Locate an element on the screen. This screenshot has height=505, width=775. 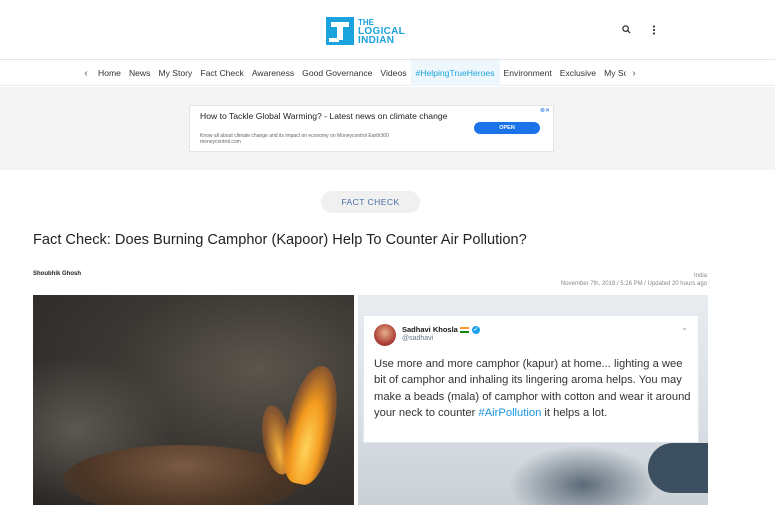
category-tag: FACT CHECK is located at coordinates (370, 202).